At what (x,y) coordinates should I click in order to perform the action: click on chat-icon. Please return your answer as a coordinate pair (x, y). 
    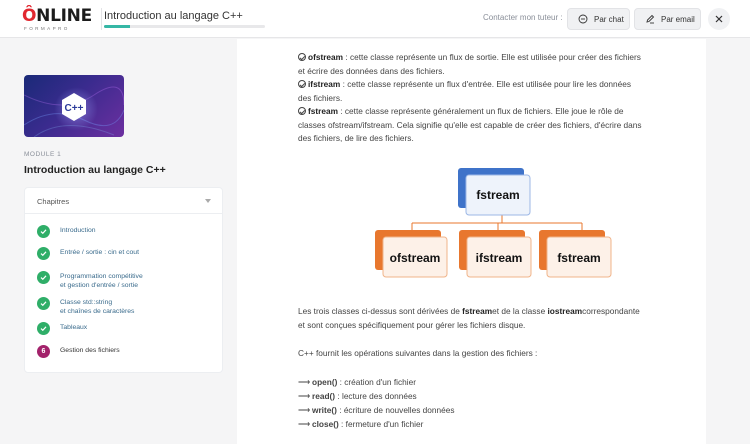
    Looking at the image, I should click on (583, 19).